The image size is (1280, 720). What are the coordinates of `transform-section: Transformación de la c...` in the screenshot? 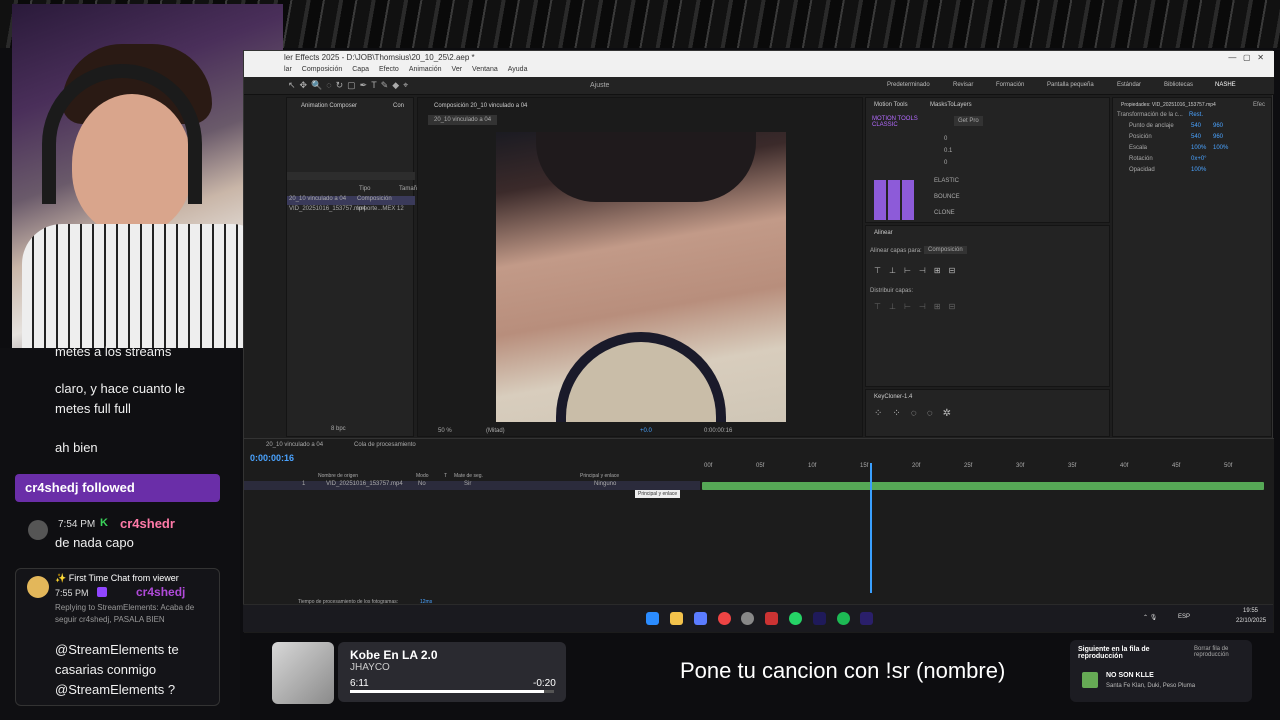 It's located at (1150, 115).